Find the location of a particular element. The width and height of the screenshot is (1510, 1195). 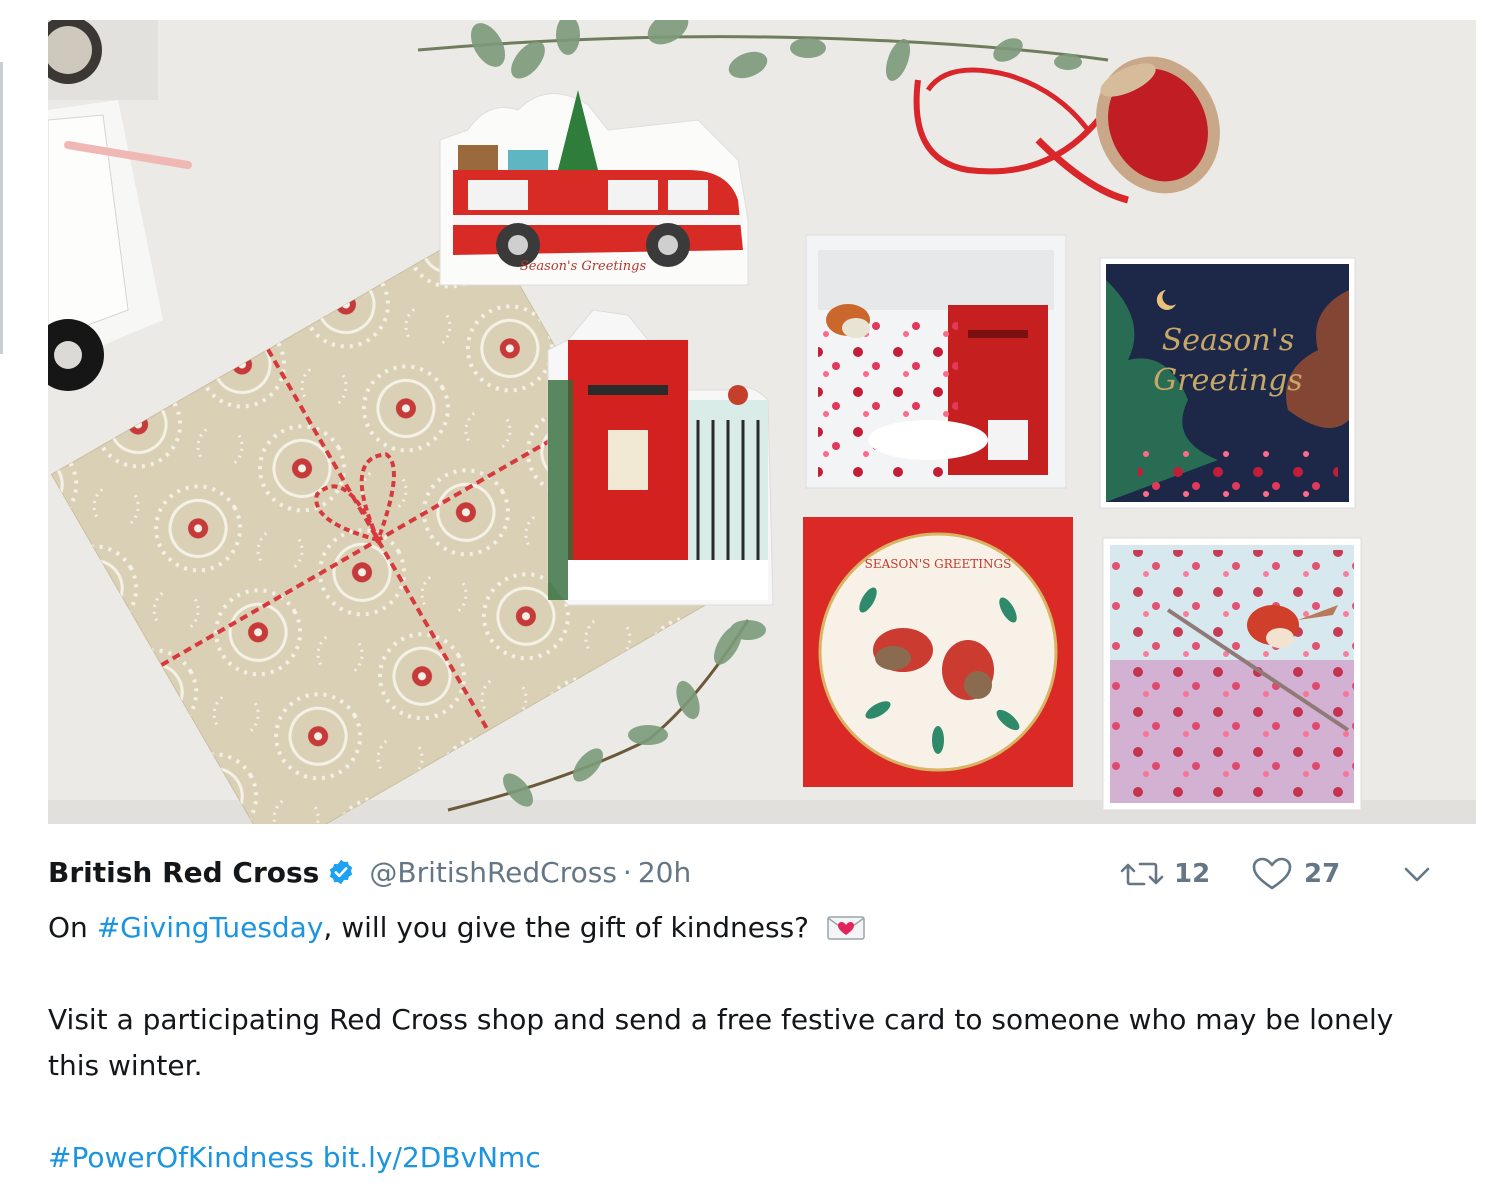

navy-card-text-2: Greetings is located at coordinates (1227, 380).